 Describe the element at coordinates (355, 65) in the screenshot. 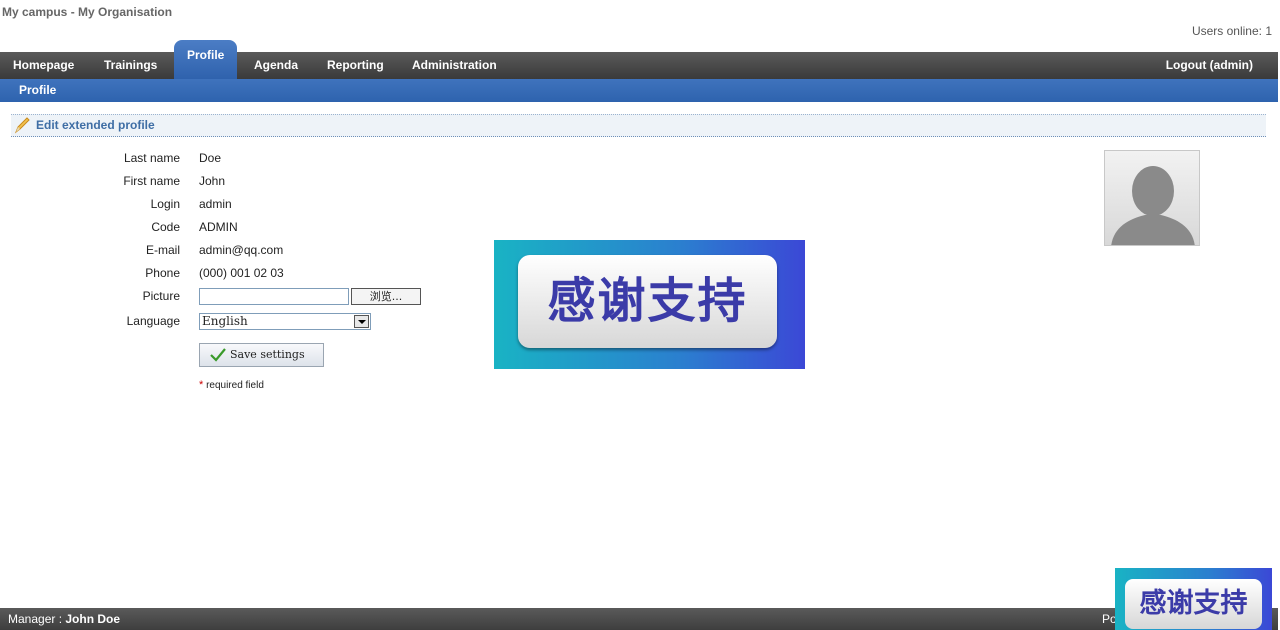

I see `tab-reporting: Reporting` at that location.